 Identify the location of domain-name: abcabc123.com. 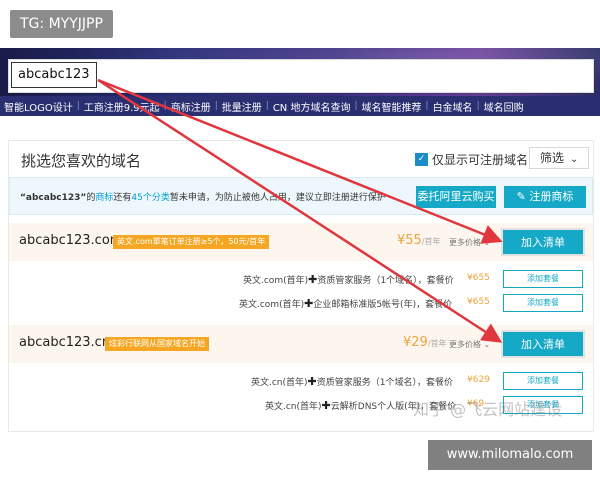
(71, 240).